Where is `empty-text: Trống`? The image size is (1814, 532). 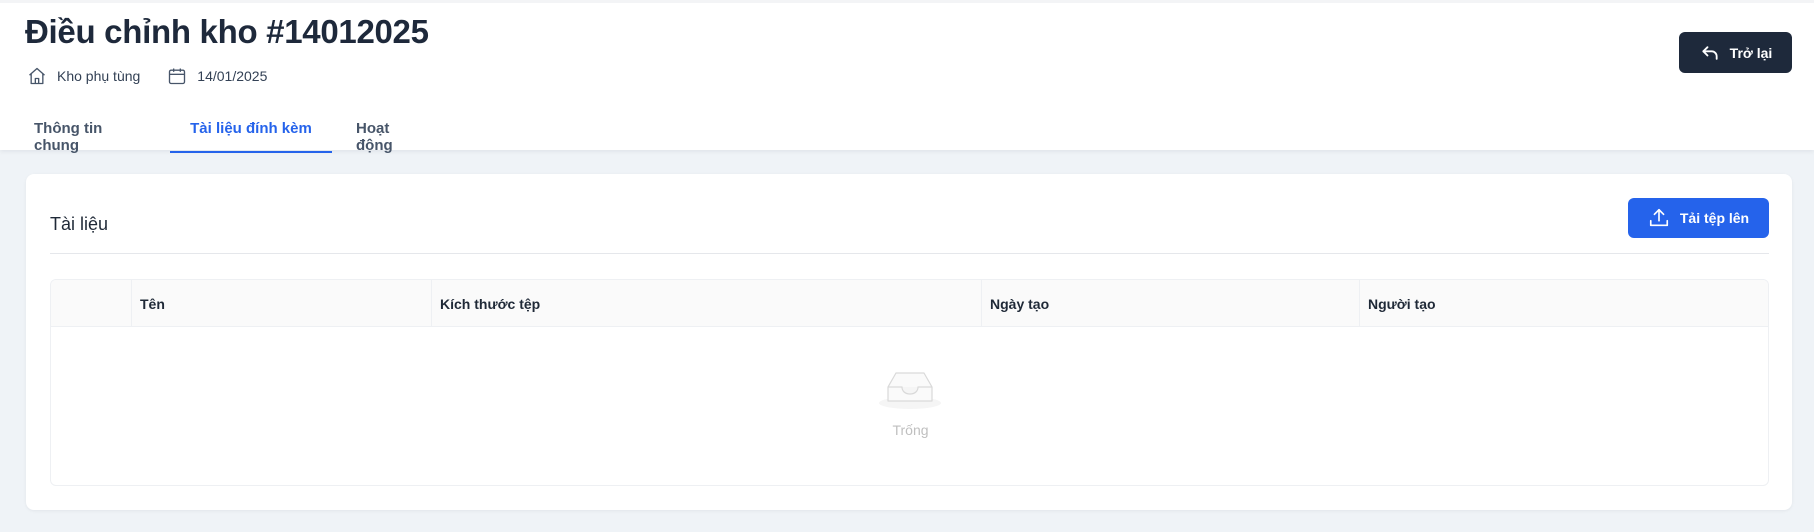
empty-text: Trống is located at coordinates (910, 430).